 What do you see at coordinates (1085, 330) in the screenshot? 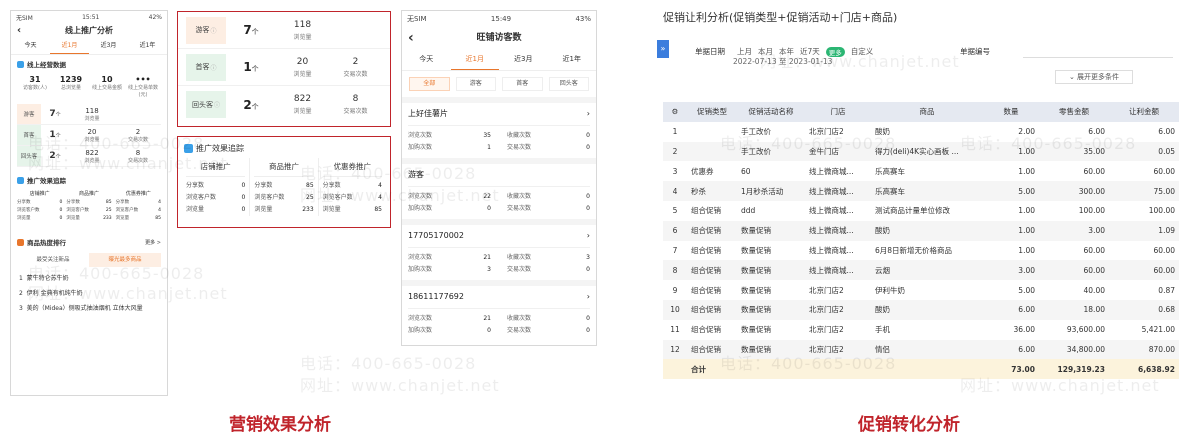
I see `table-cell: 93,600.00` at bounding box center [1085, 330].